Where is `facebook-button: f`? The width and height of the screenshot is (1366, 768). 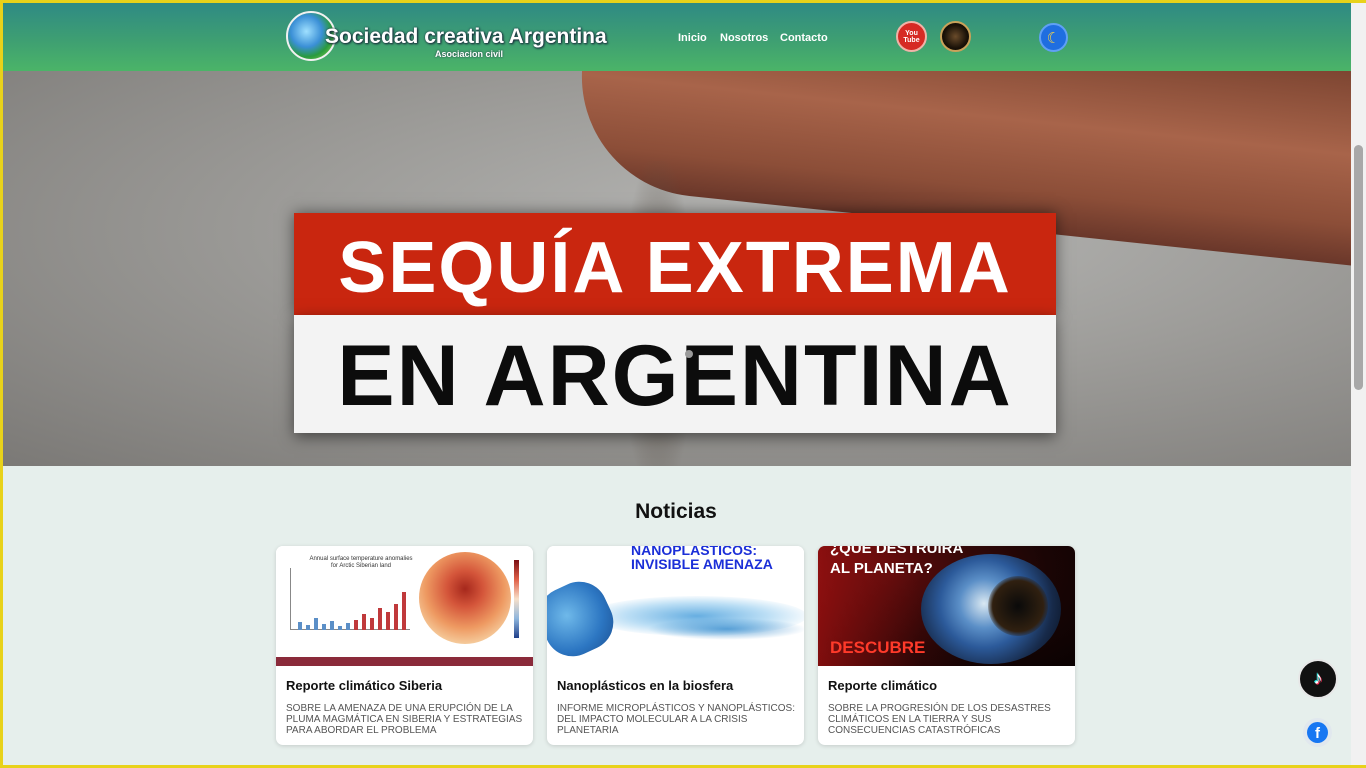
facebook-button: f is located at coordinates (1317, 732).